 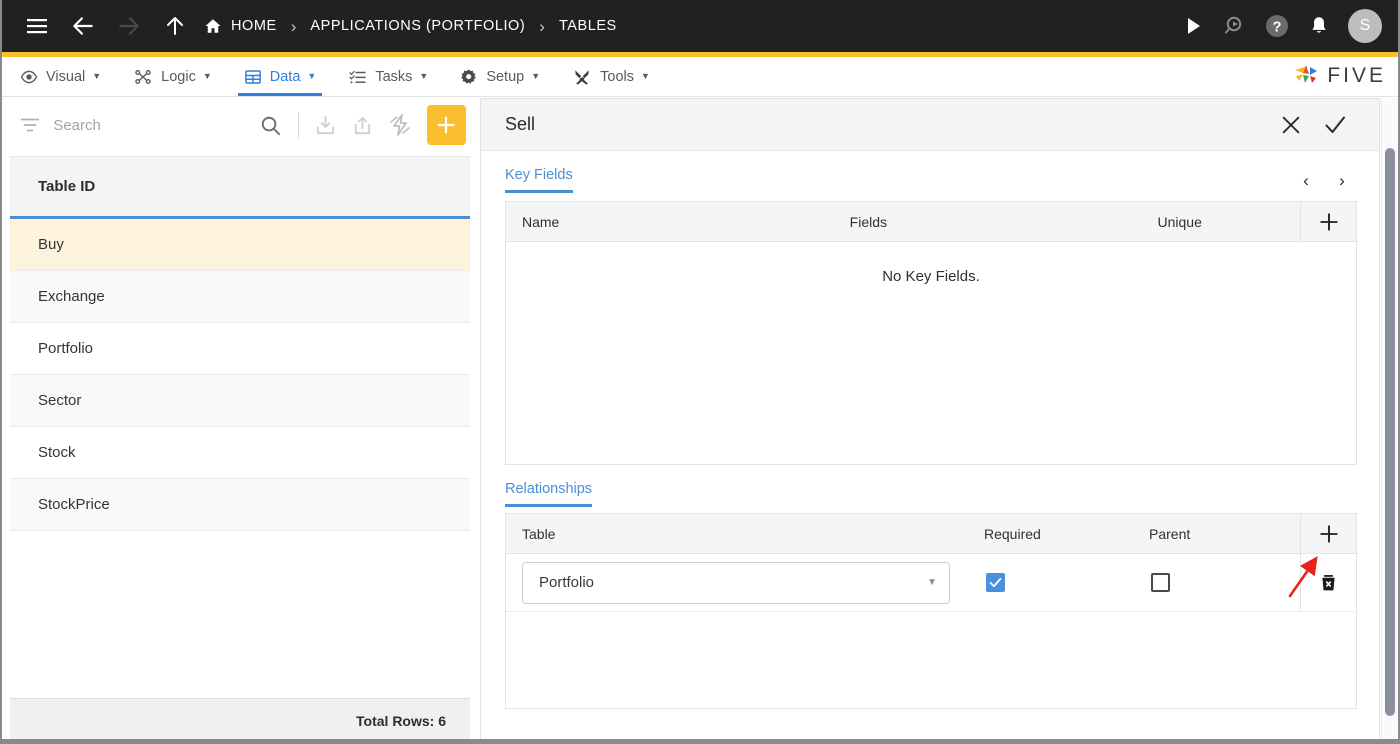 I want to click on table-list-item-portfolio: Portfolio, so click(x=240, y=349).